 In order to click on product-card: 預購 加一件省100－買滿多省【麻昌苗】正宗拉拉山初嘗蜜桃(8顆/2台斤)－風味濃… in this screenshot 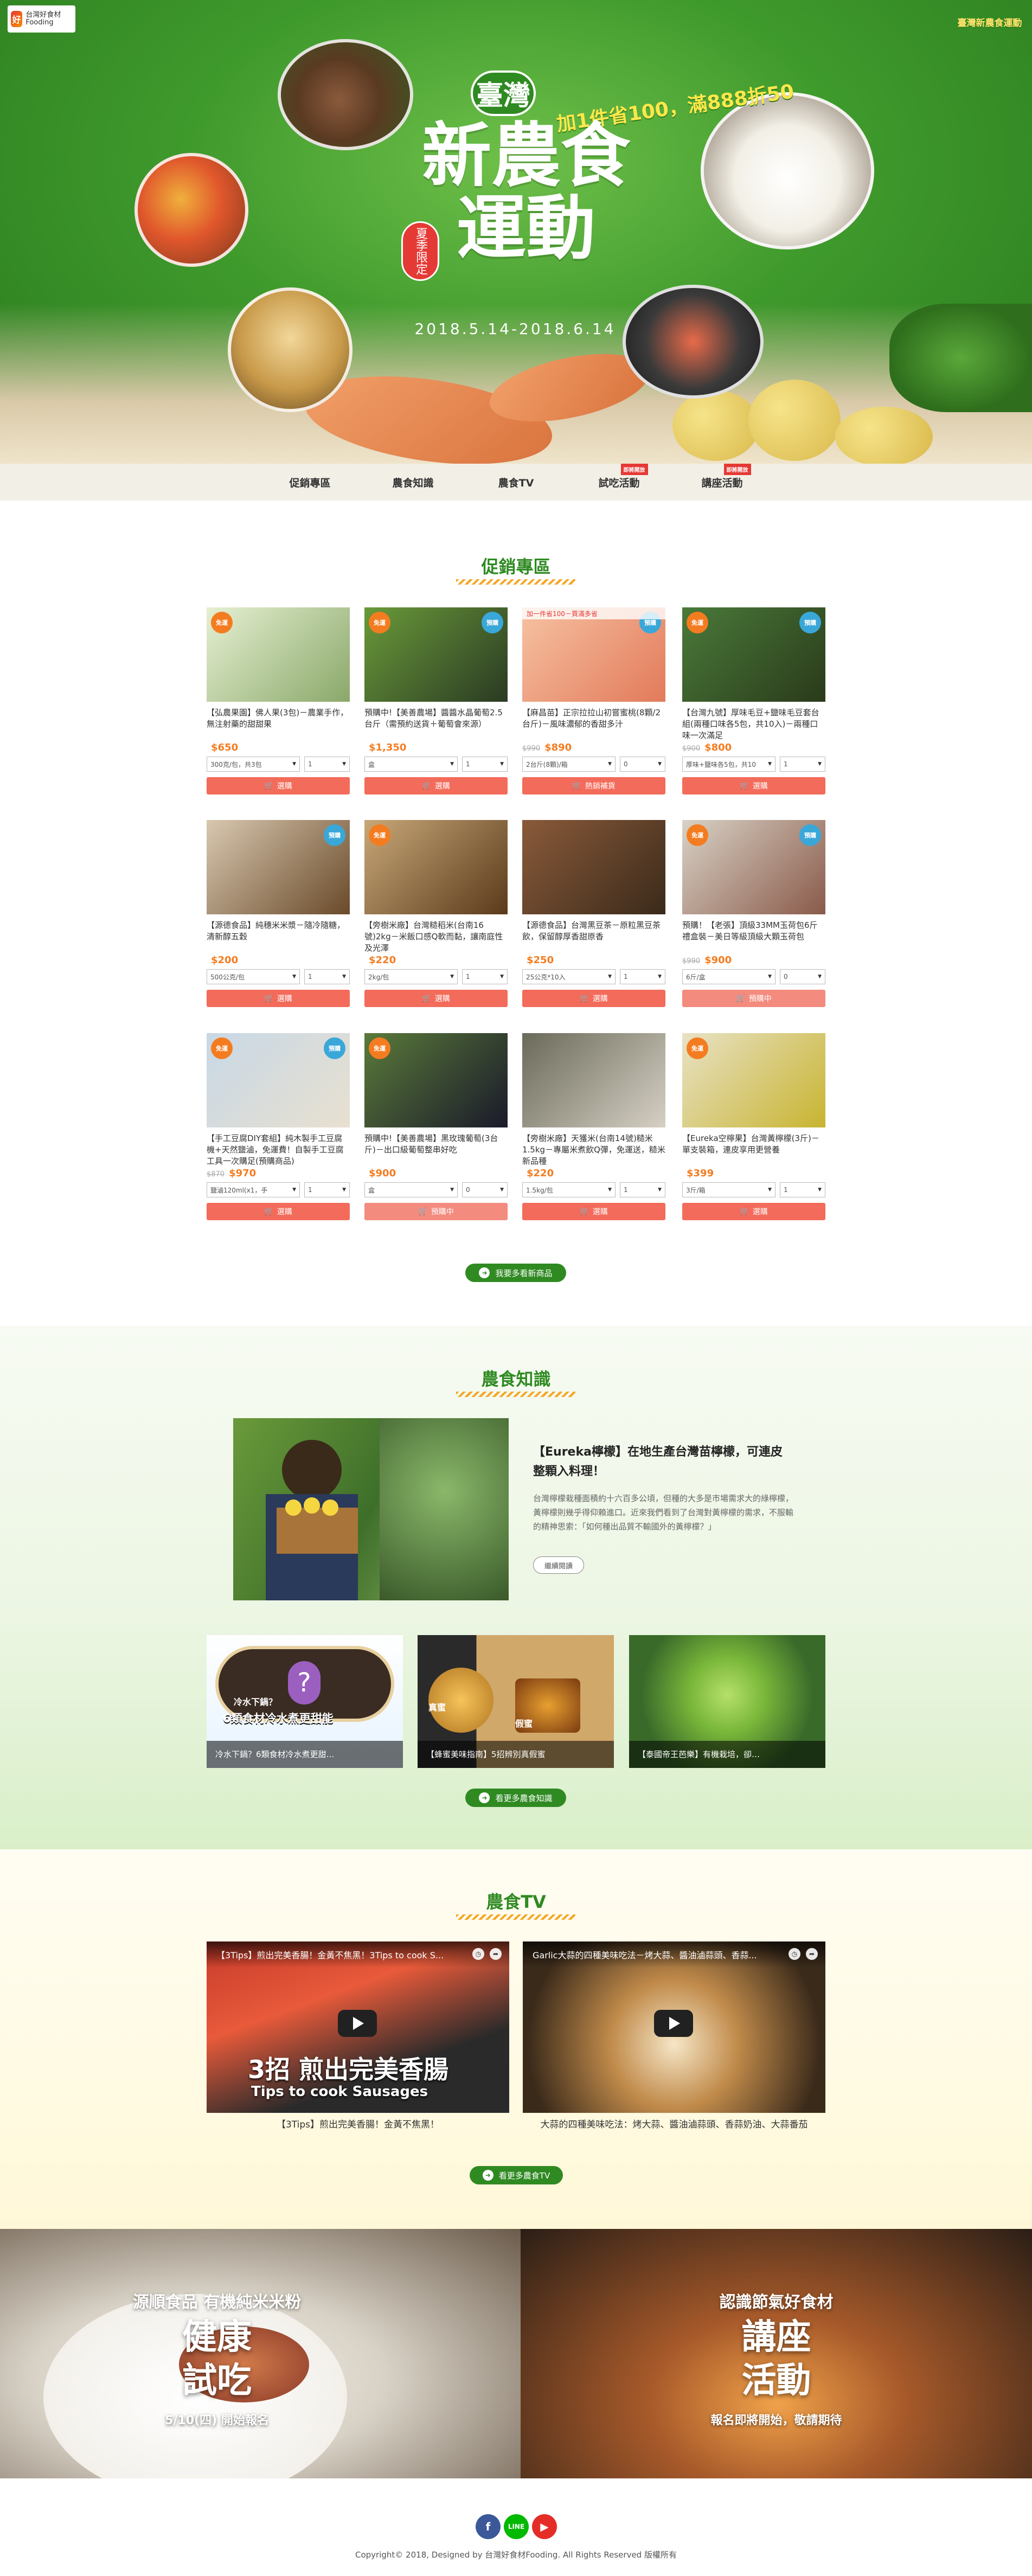, I will do `click(593, 700)`.